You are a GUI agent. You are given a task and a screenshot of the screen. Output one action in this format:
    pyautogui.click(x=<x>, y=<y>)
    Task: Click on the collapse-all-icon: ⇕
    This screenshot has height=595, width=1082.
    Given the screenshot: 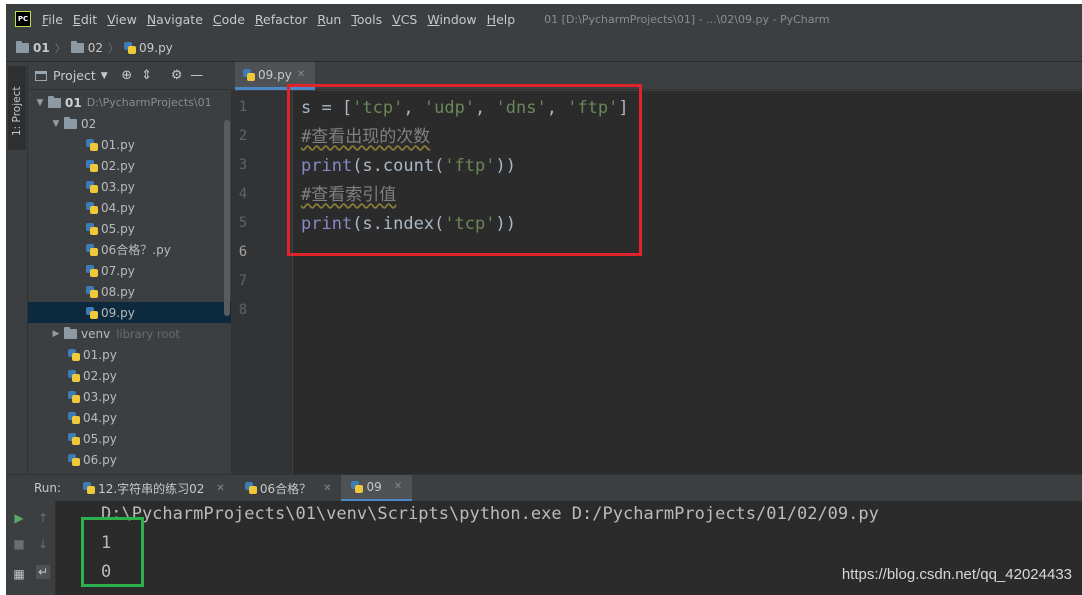 What is the action you would take?
    pyautogui.click(x=147, y=75)
    